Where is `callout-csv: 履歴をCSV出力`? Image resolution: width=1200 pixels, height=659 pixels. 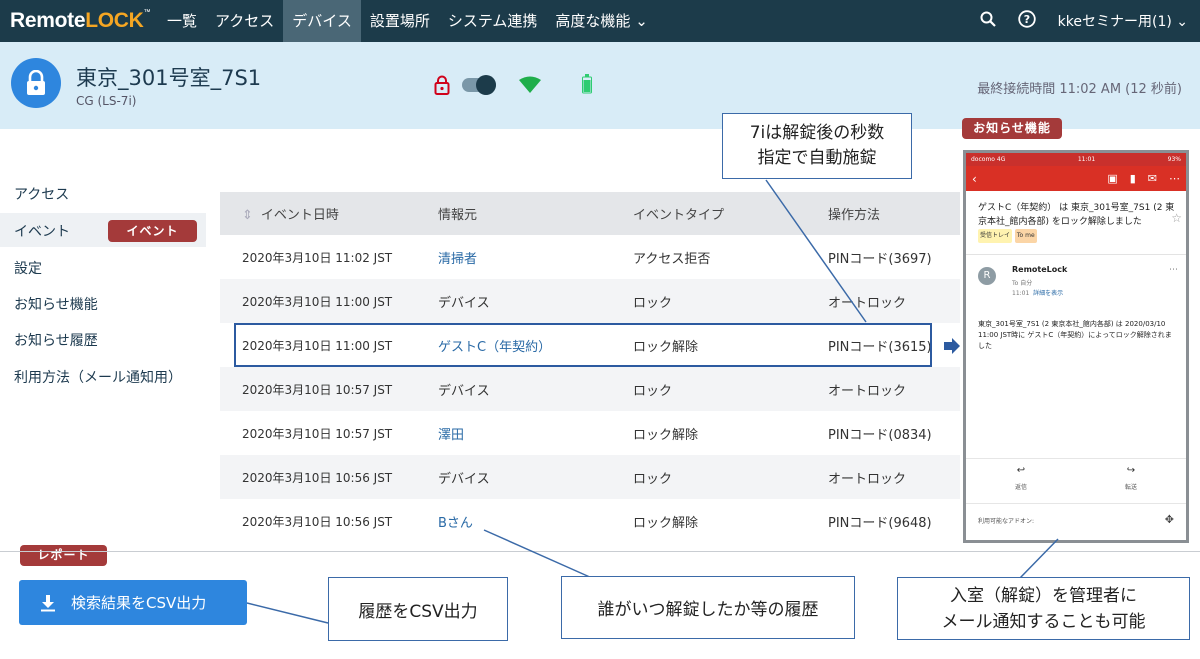 callout-csv: 履歴をCSV出力 is located at coordinates (418, 609).